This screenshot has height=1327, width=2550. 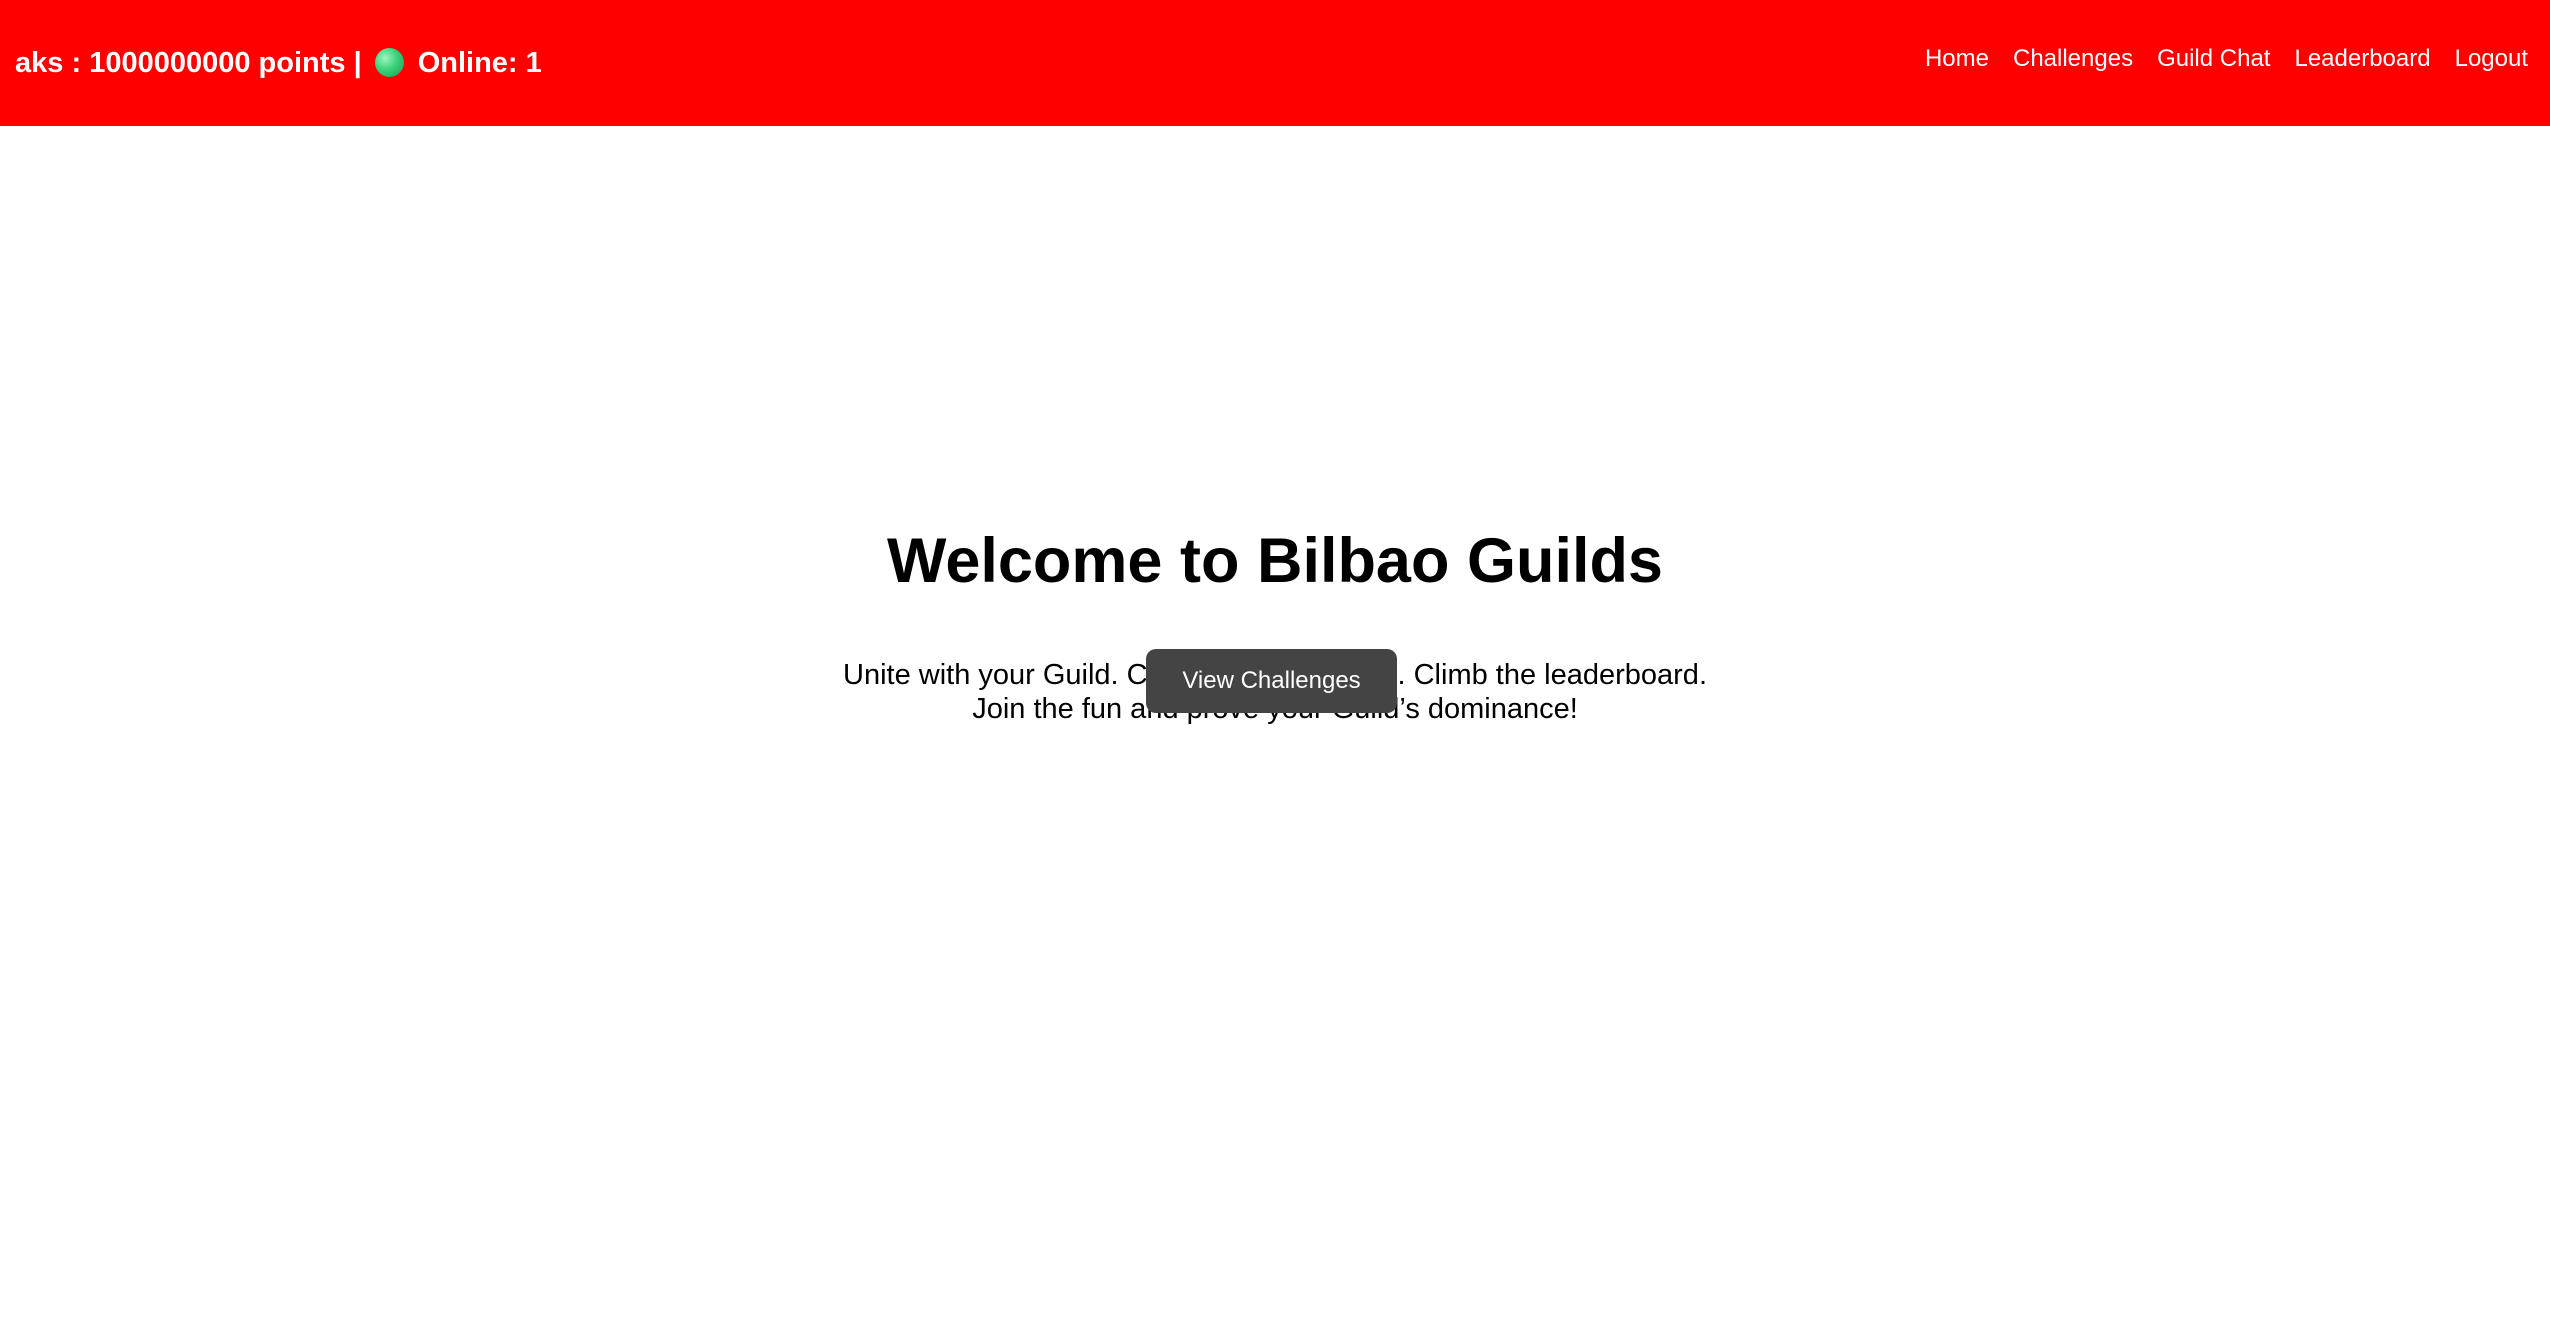 I want to click on hero-title: Welcome to Bilbao Guilds, so click(x=1275, y=561).